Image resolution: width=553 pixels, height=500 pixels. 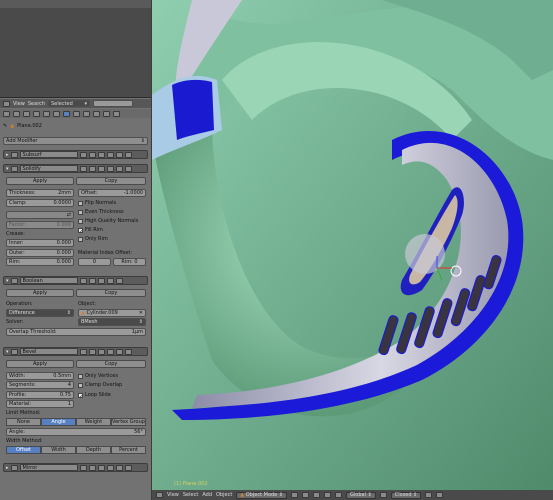 What do you see at coordinates (46, 113) in the screenshot?
I see `object-tab-icon` at bounding box center [46, 113].